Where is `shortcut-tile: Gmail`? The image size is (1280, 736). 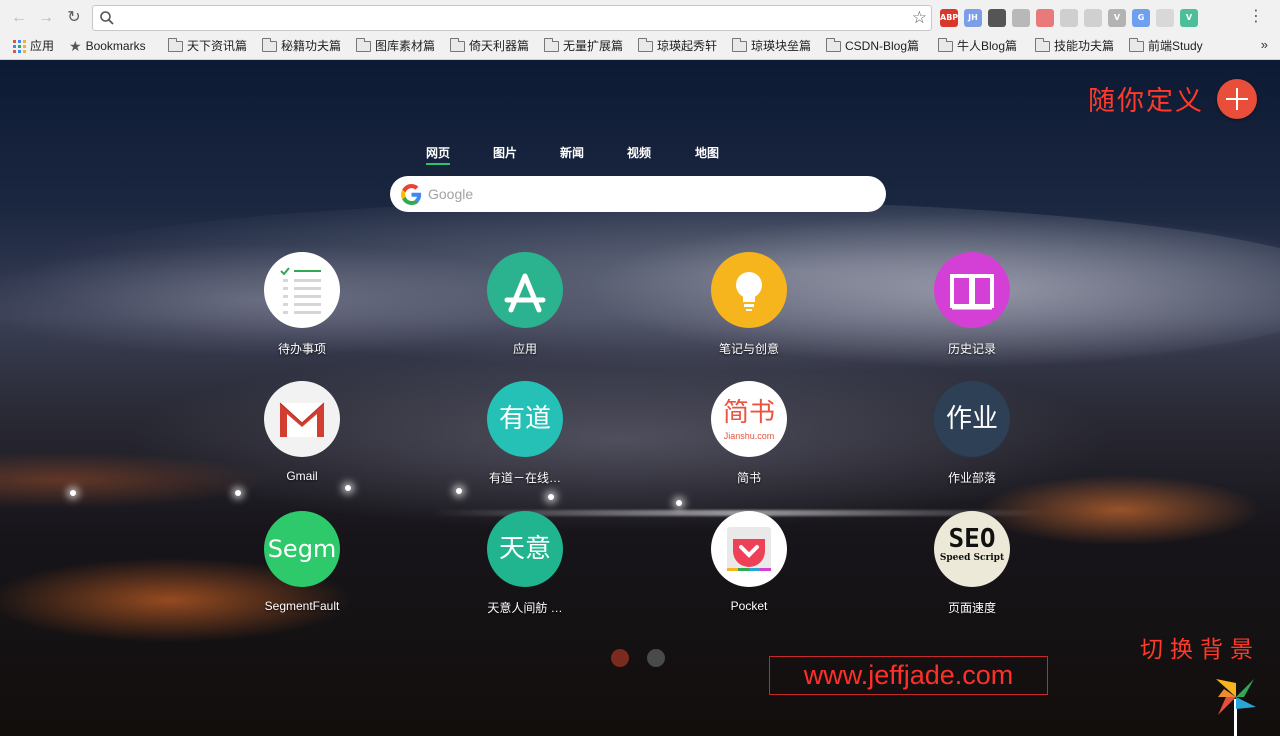 shortcut-tile: Gmail is located at coordinates (302, 436).